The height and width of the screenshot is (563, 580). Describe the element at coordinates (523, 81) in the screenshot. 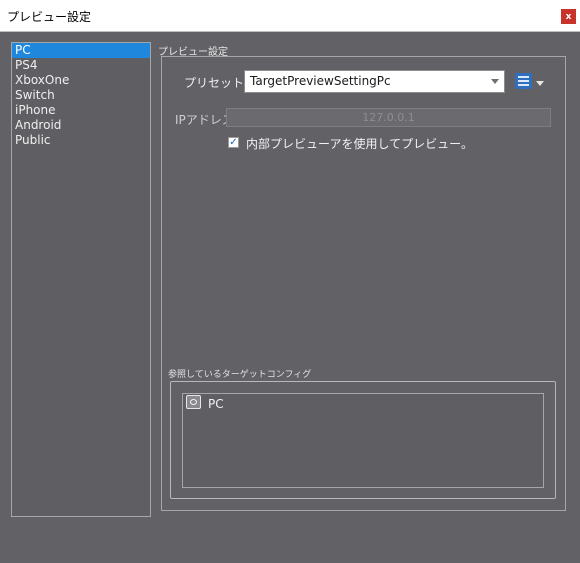

I see `list-icon` at that location.